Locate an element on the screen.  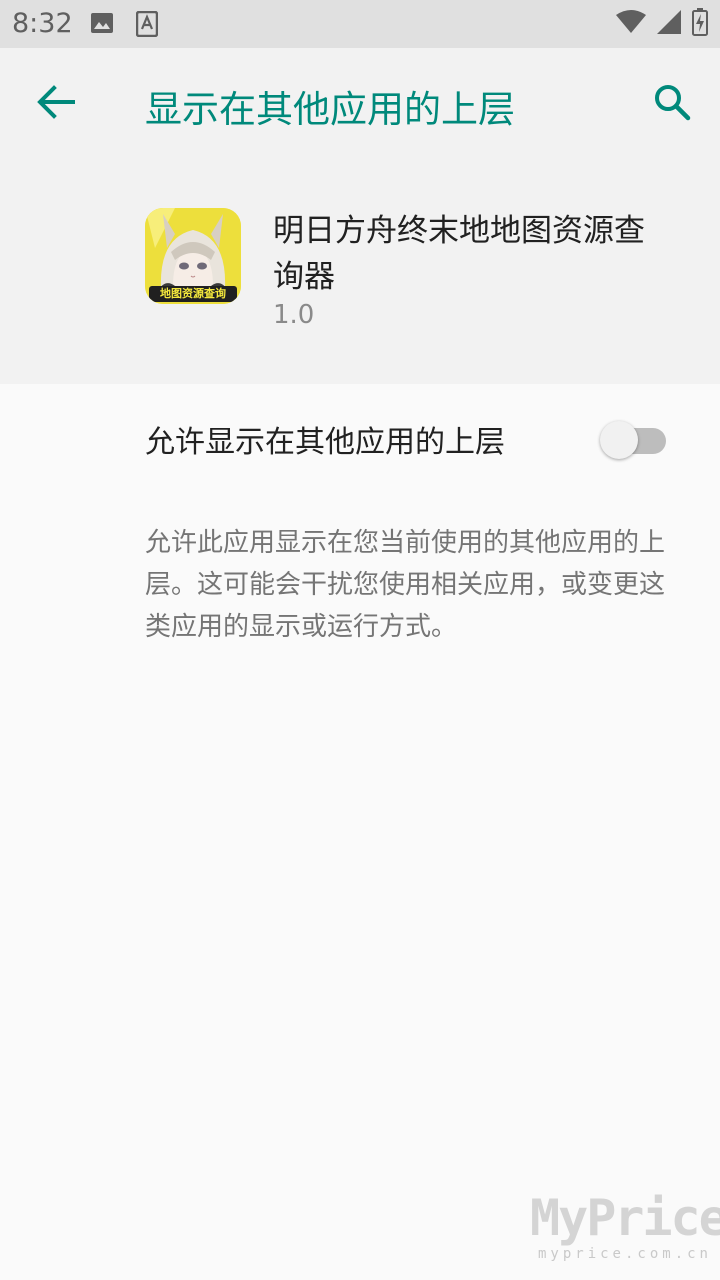
overlay-permission-label: 允许显示在其他应用的上层 is located at coordinates (325, 442).